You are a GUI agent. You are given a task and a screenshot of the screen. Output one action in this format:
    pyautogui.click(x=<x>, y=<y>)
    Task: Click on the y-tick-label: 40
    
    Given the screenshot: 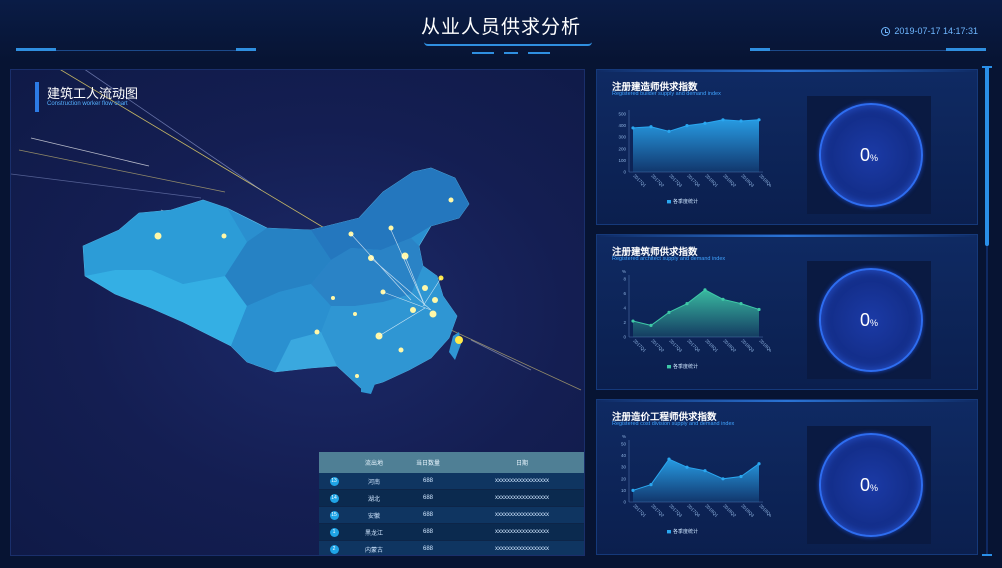 What is the action you would take?
    pyautogui.click(x=624, y=455)
    